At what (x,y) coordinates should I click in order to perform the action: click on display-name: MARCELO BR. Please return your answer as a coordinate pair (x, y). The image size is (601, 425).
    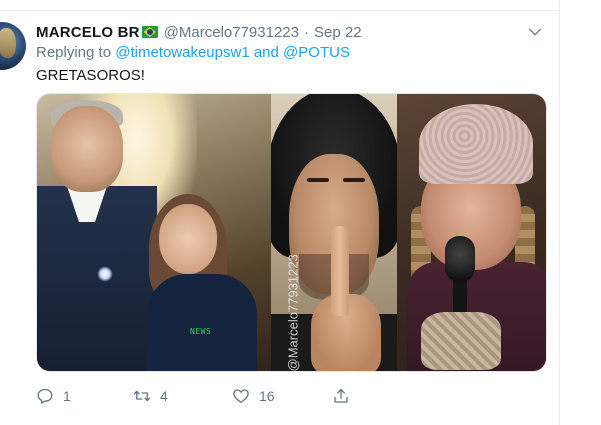
    Looking at the image, I should click on (88, 32).